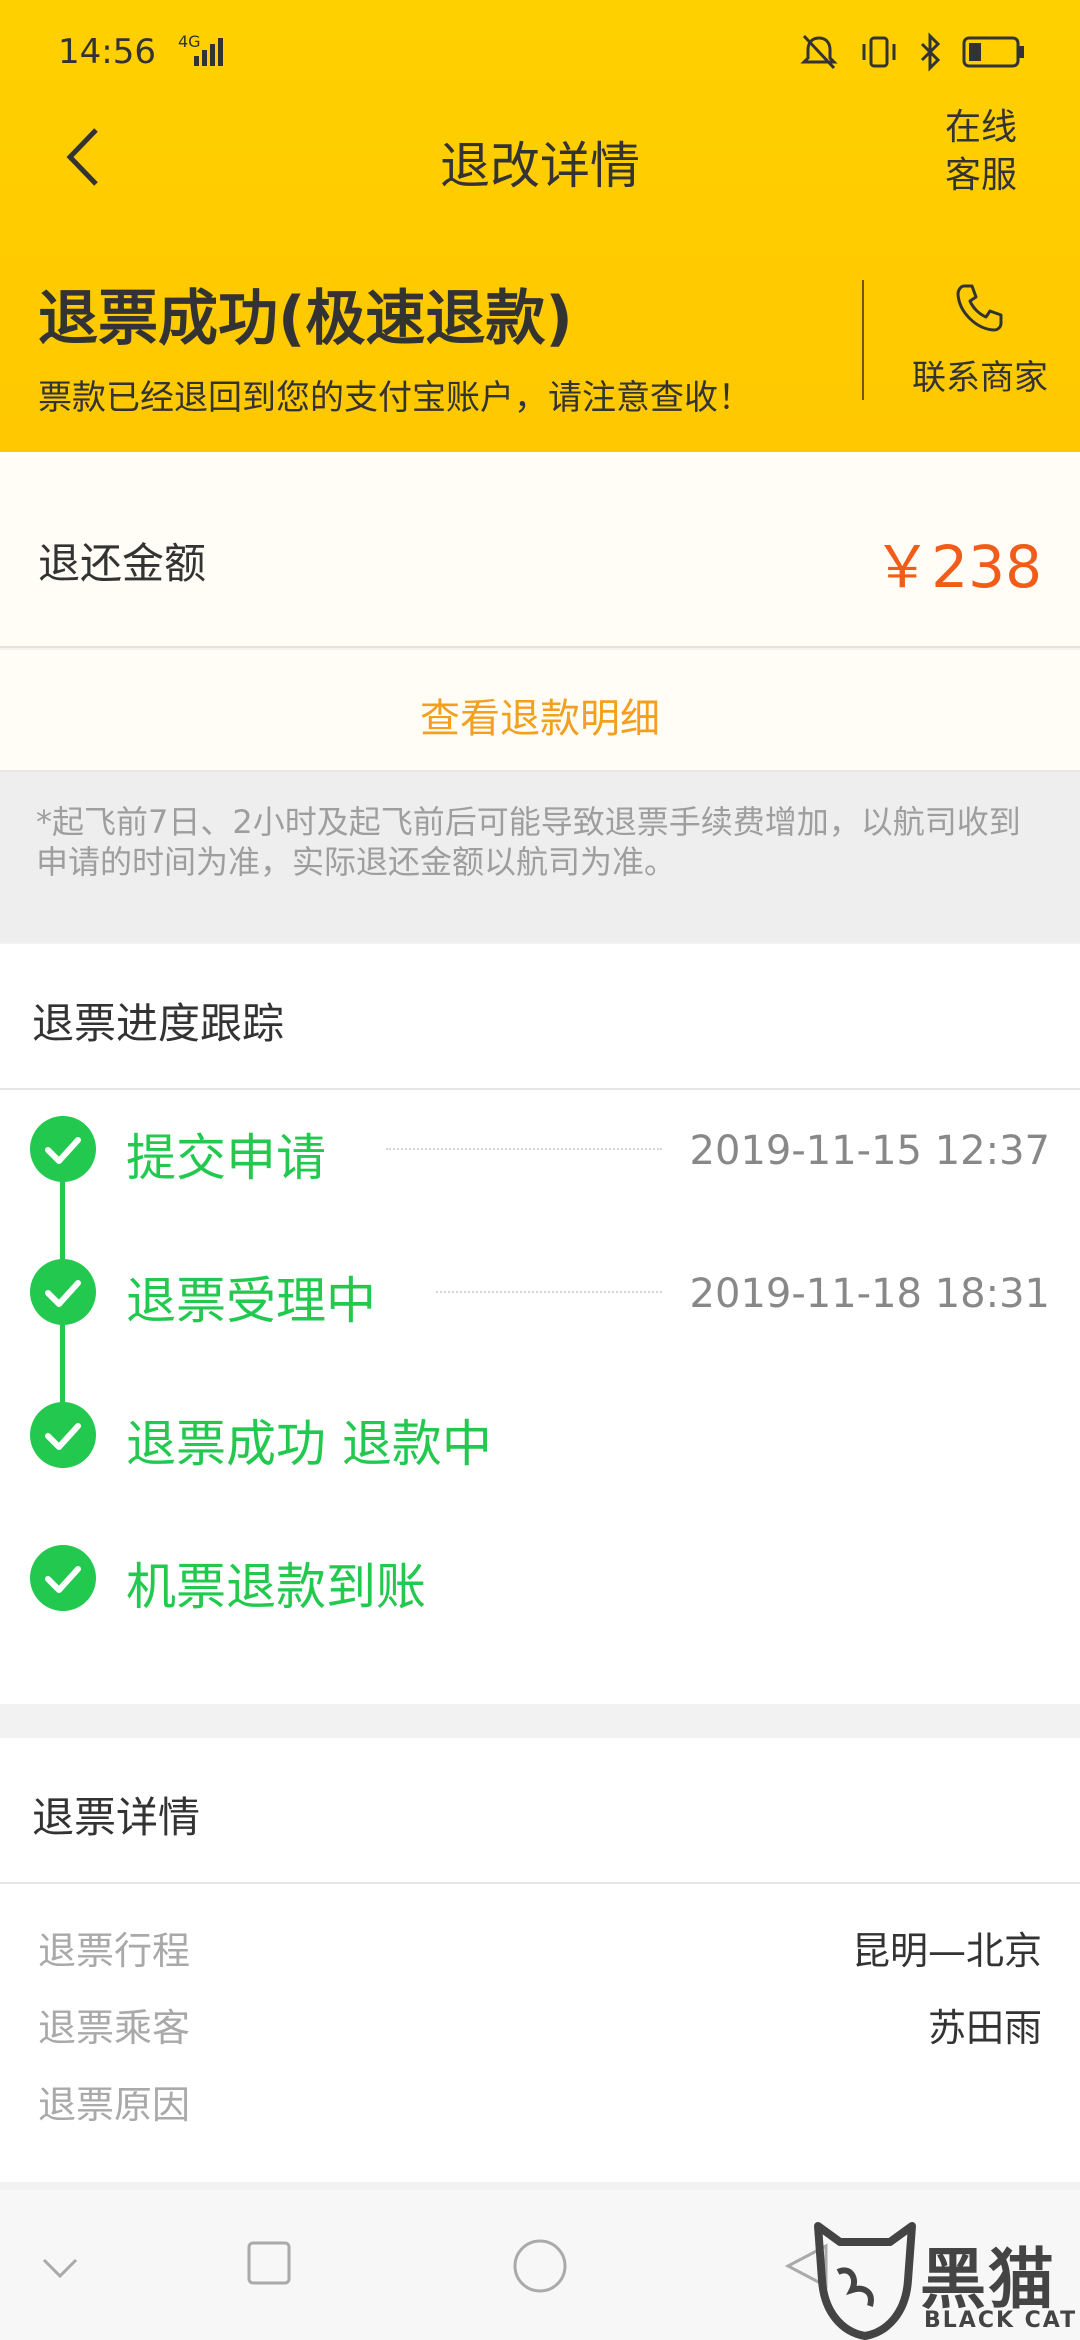  Describe the element at coordinates (251, 1301) in the screenshot. I see `step-label: 退票受理中` at that location.